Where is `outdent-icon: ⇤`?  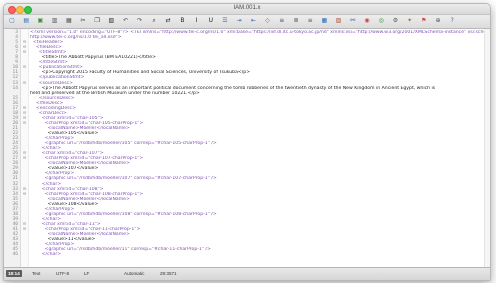 outdent-icon: ⇤ is located at coordinates (253, 21).